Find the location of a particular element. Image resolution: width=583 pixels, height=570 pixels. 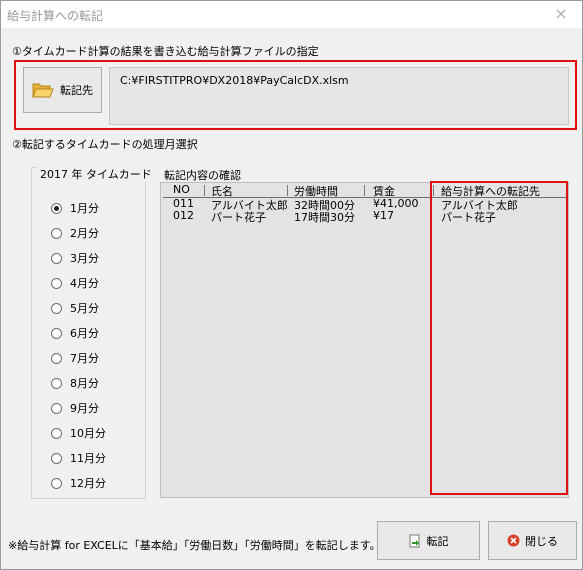

month-label: 6月分 is located at coordinates (84, 333).